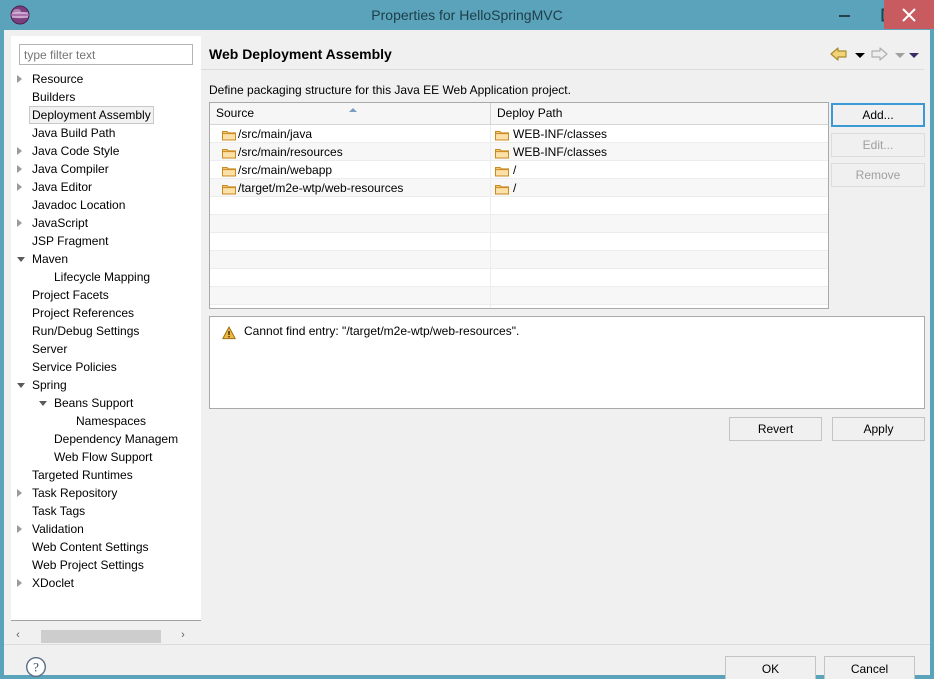 The image size is (934, 679). What do you see at coordinates (106, 277) in the screenshot?
I see `sidebar-item-lifecycle-mapping: Lifecycle Mapping` at bounding box center [106, 277].